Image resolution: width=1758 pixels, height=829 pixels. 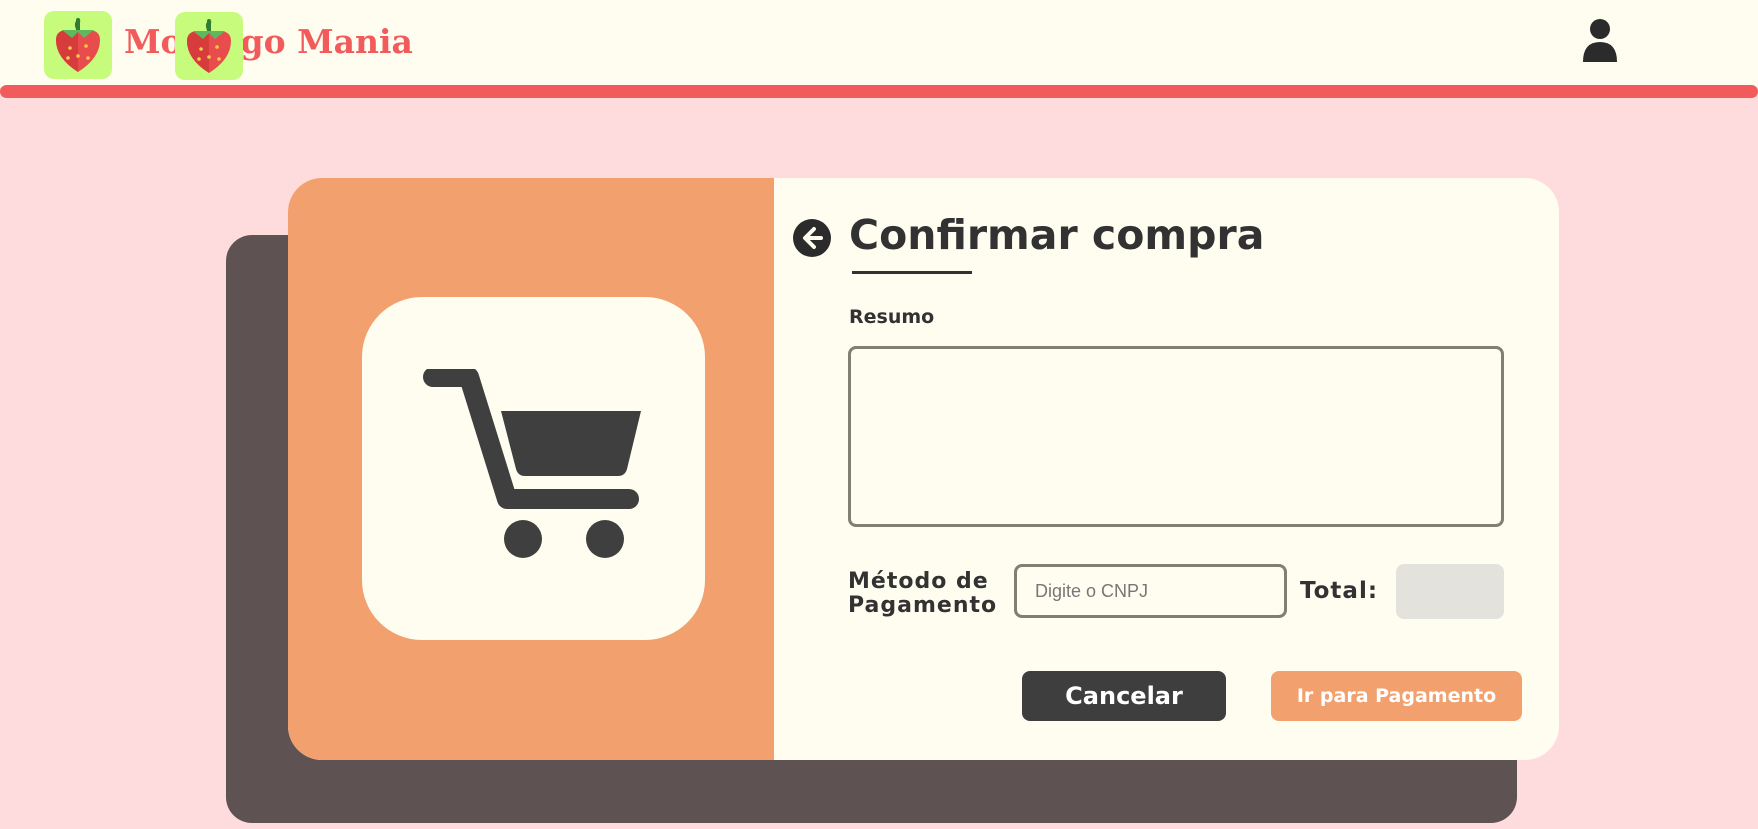 What do you see at coordinates (912, 272) in the screenshot?
I see `title-underline` at bounding box center [912, 272].